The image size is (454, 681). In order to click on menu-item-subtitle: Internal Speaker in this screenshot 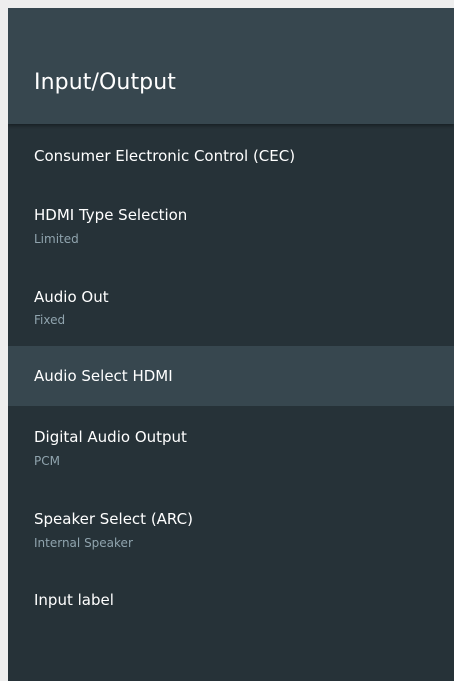, I will do `click(83, 543)`.